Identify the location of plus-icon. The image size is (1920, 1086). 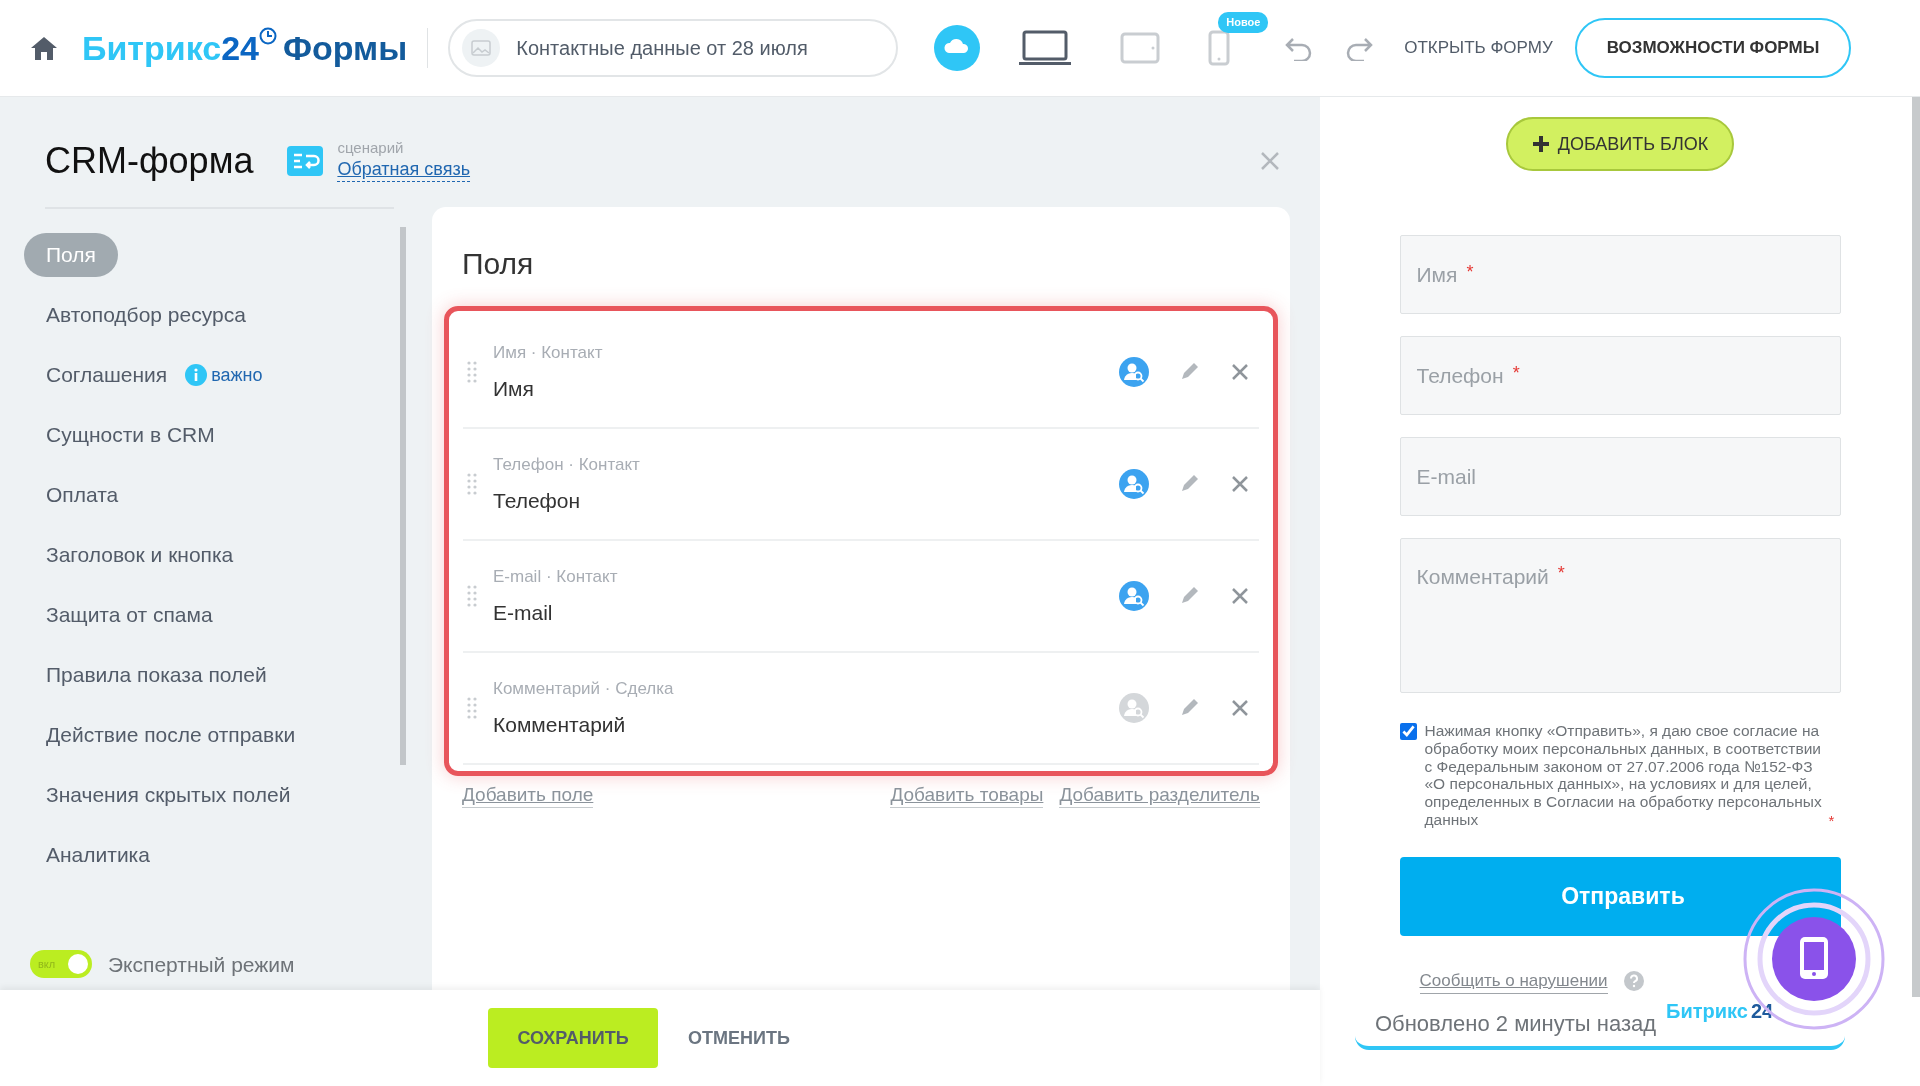
(1540, 144).